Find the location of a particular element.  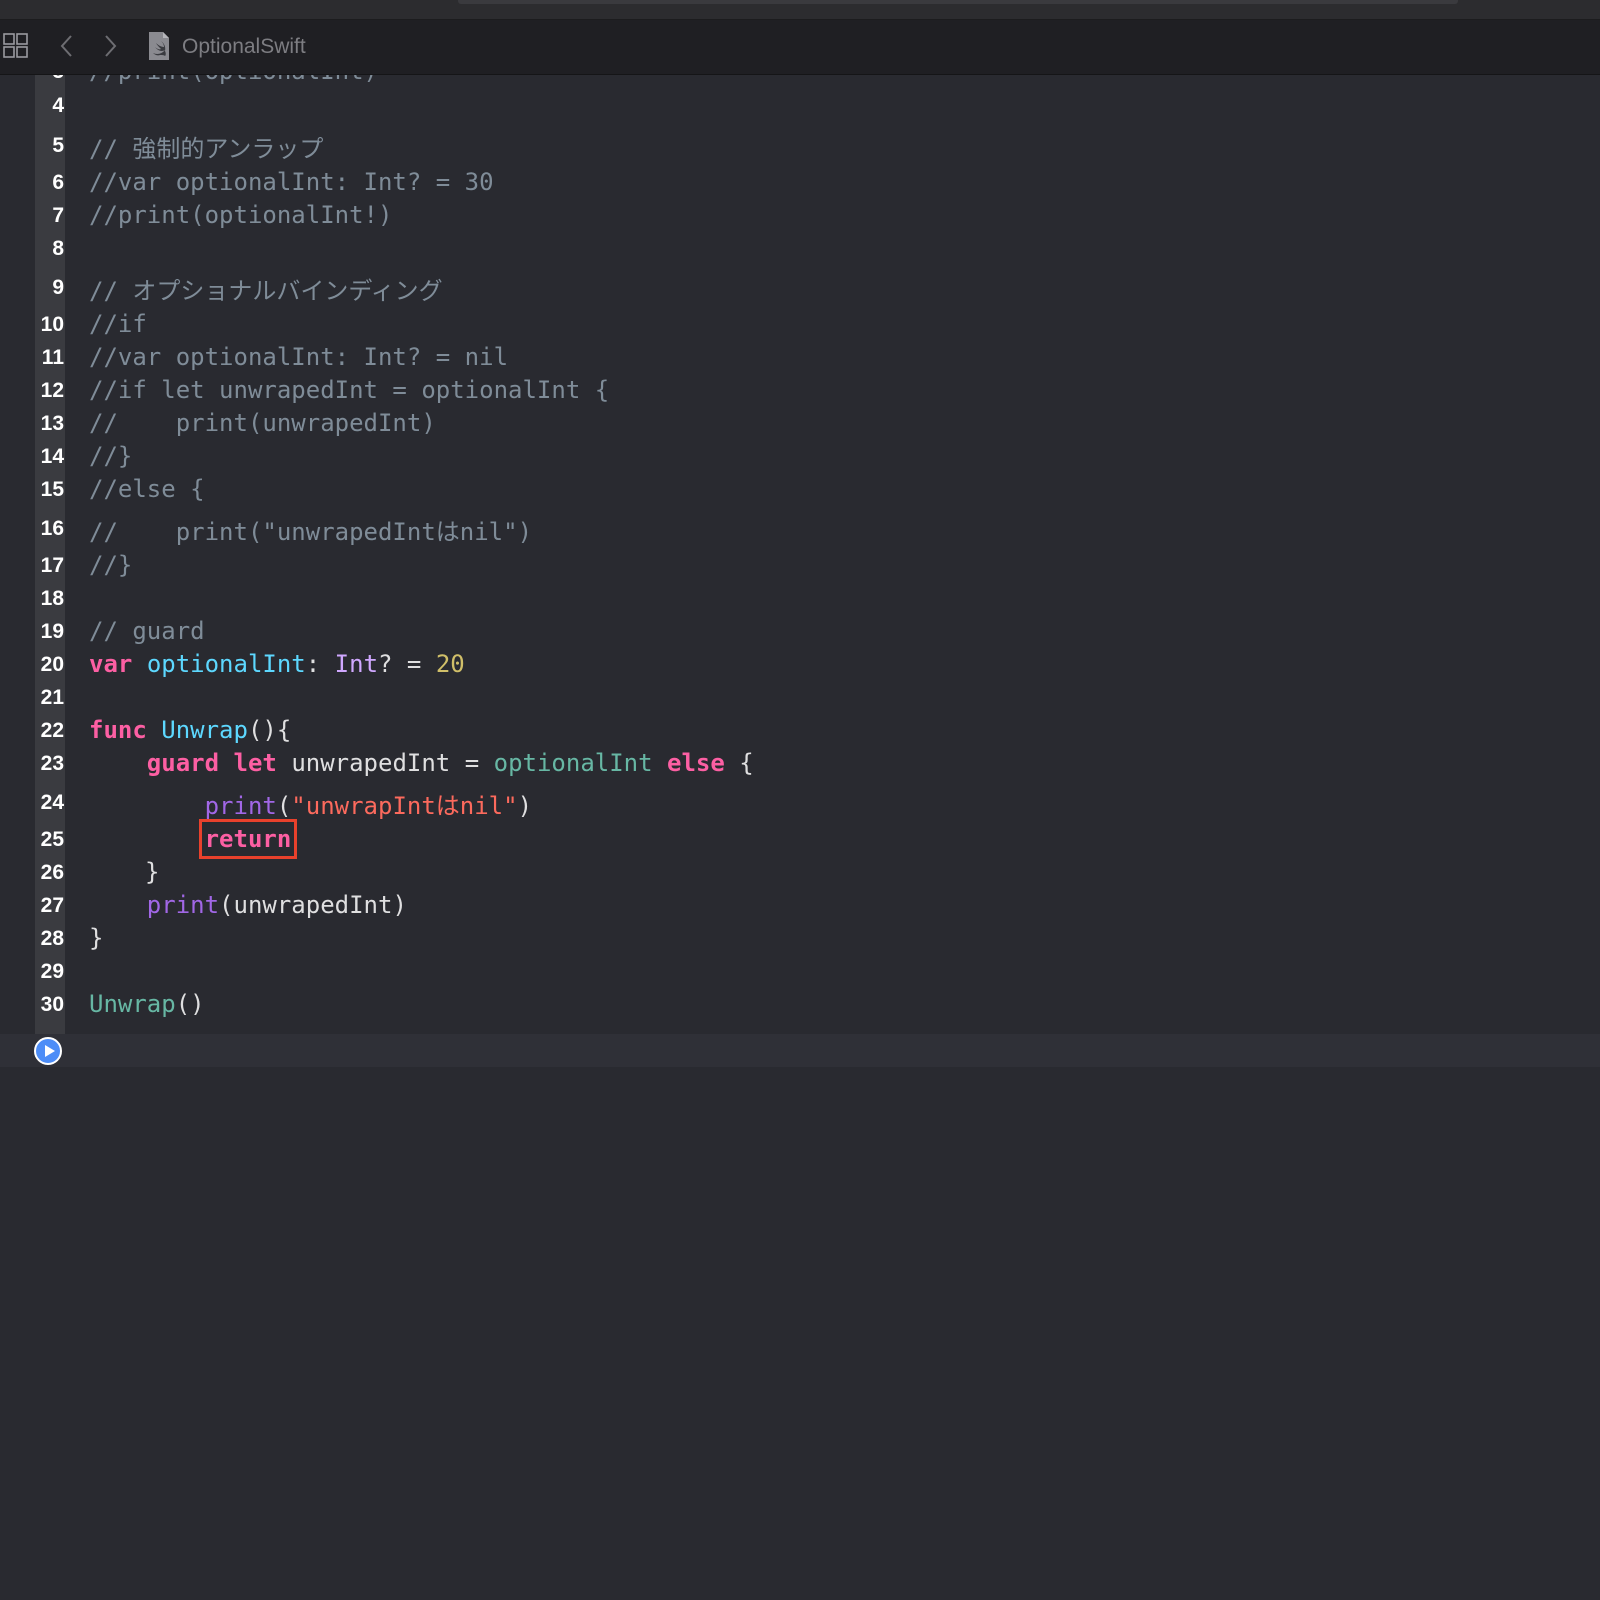

line-number: 8 is located at coordinates (58, 248).